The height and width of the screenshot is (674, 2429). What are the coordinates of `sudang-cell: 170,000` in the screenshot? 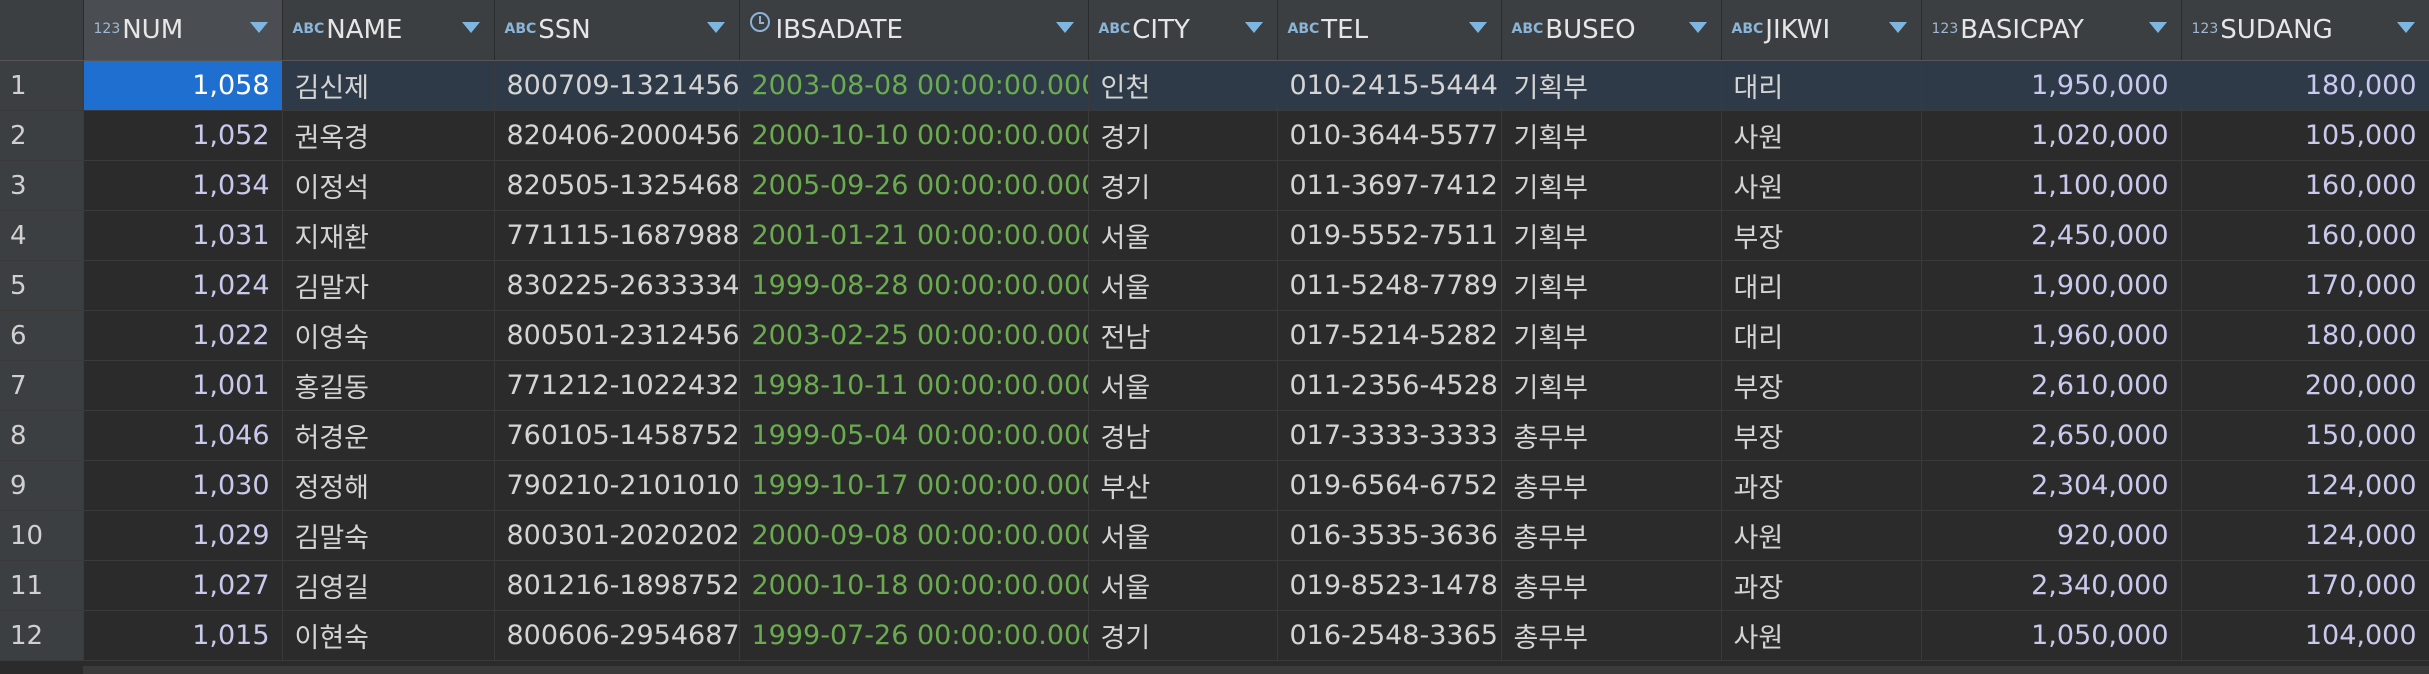 It's located at (2305, 285).